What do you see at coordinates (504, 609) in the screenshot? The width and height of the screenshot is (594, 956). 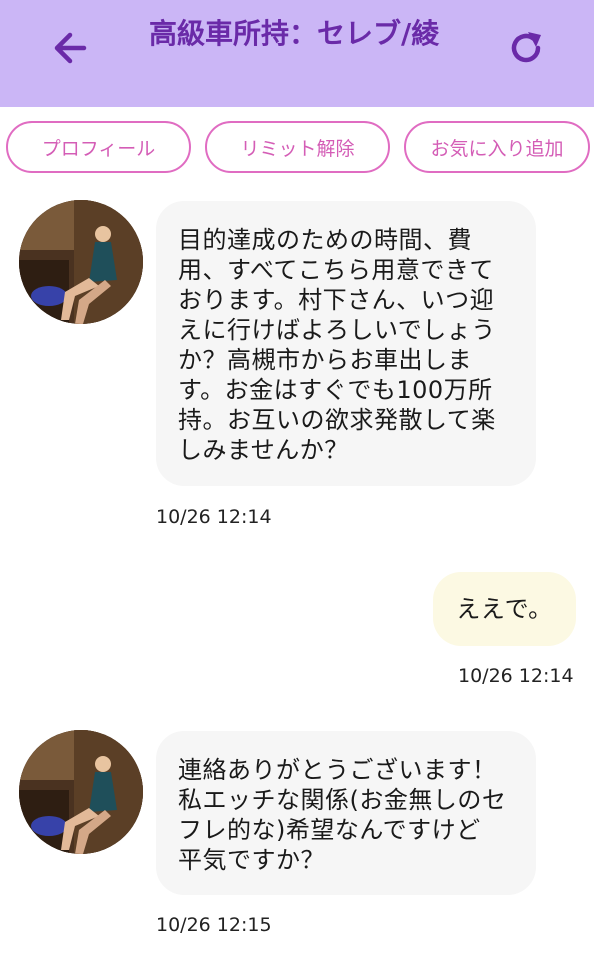 I see `outgoing-message-bubble: ええで。` at bounding box center [504, 609].